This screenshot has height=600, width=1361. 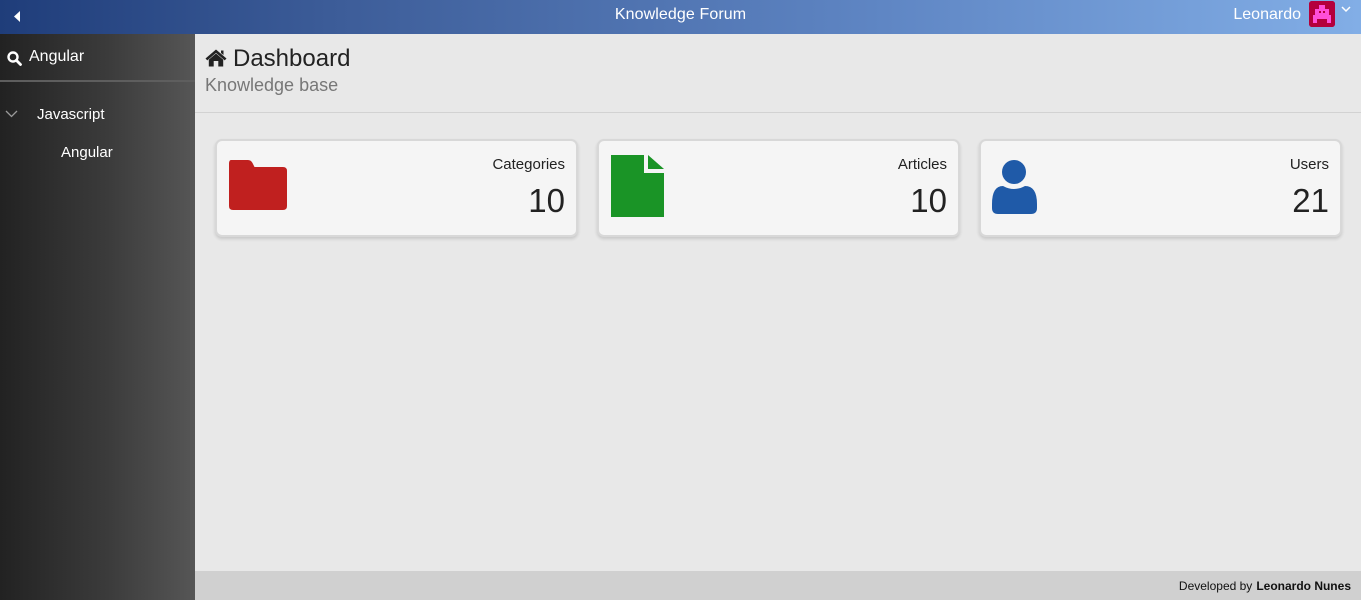 I want to click on sidebar-search, so click(x=97, y=58).